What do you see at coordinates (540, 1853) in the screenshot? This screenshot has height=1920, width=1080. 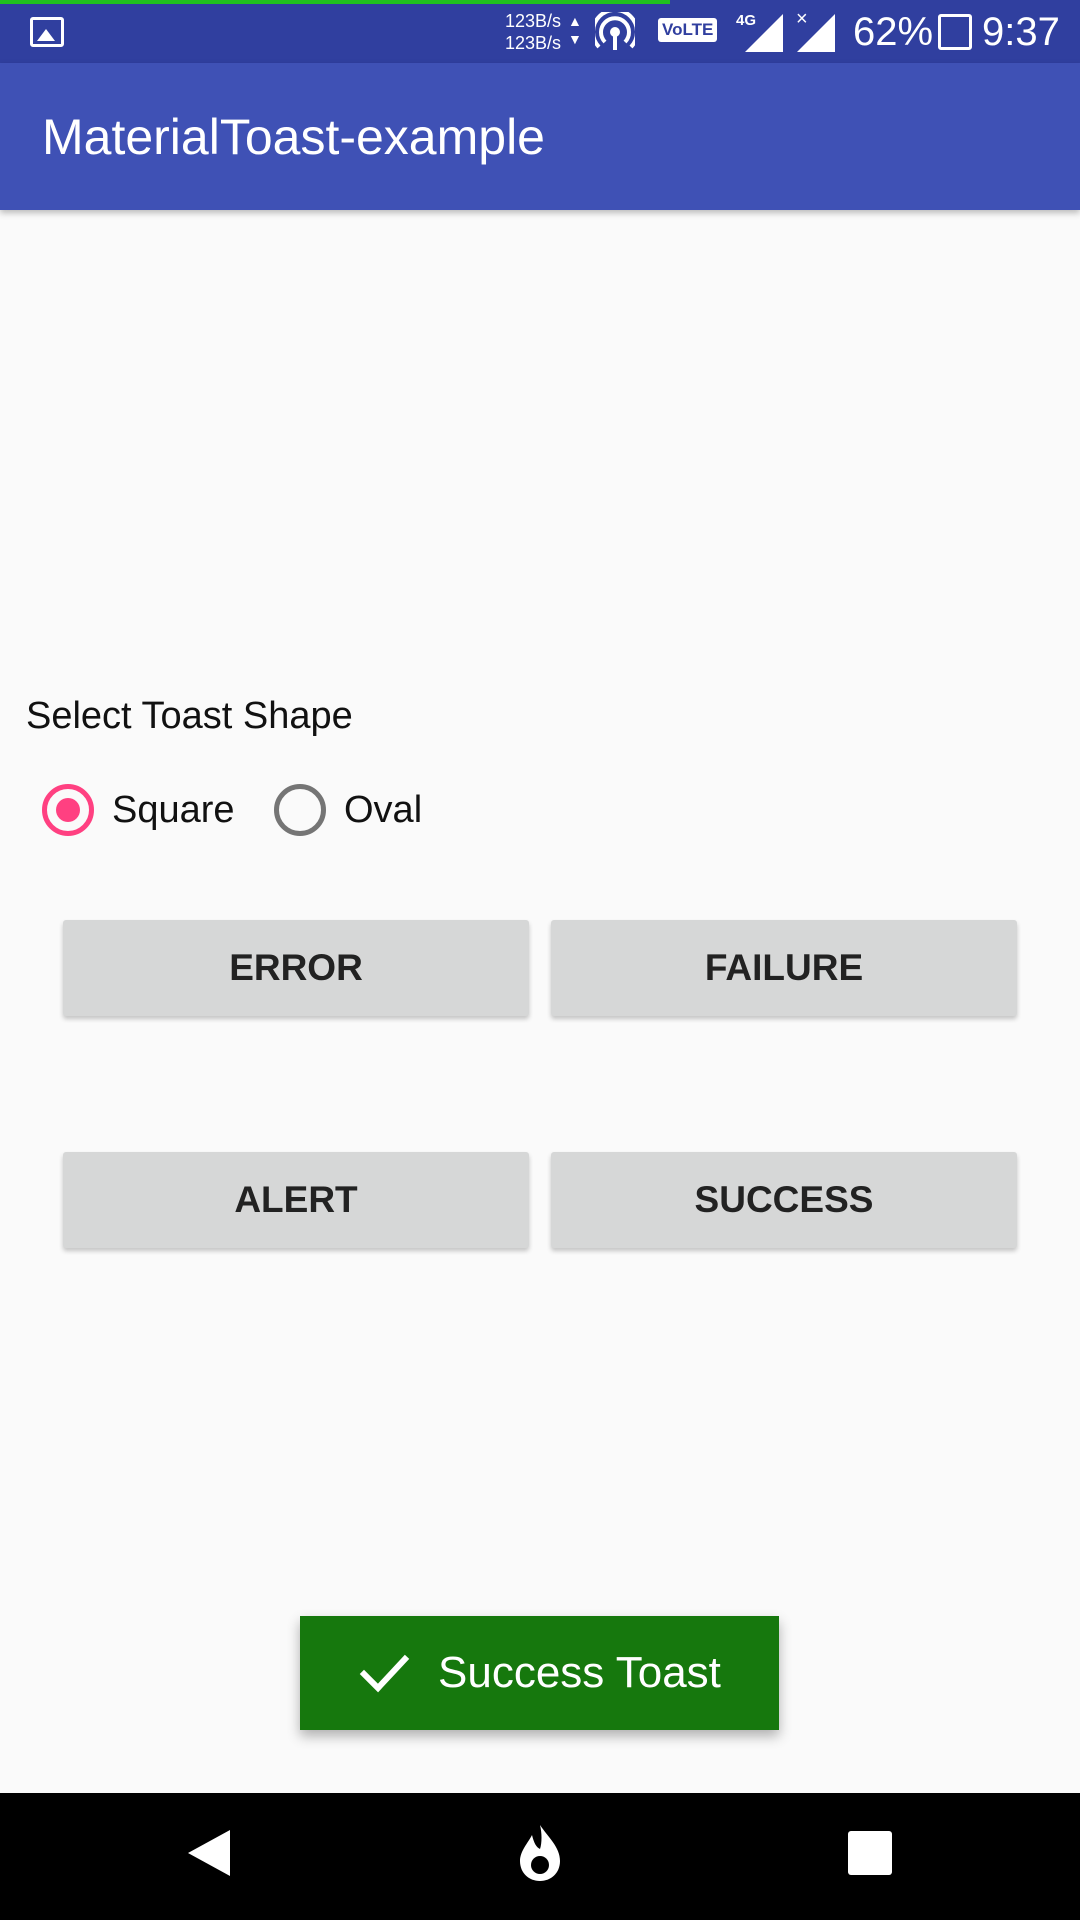 I see `home-icon` at bounding box center [540, 1853].